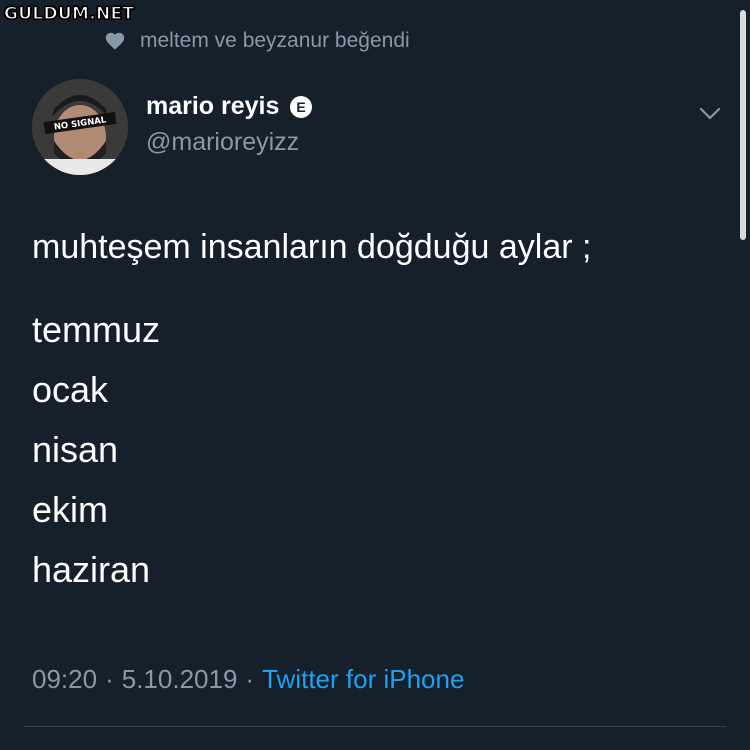  What do you see at coordinates (180, 679) in the screenshot?
I see `tweet-date: 5.10.2019` at bounding box center [180, 679].